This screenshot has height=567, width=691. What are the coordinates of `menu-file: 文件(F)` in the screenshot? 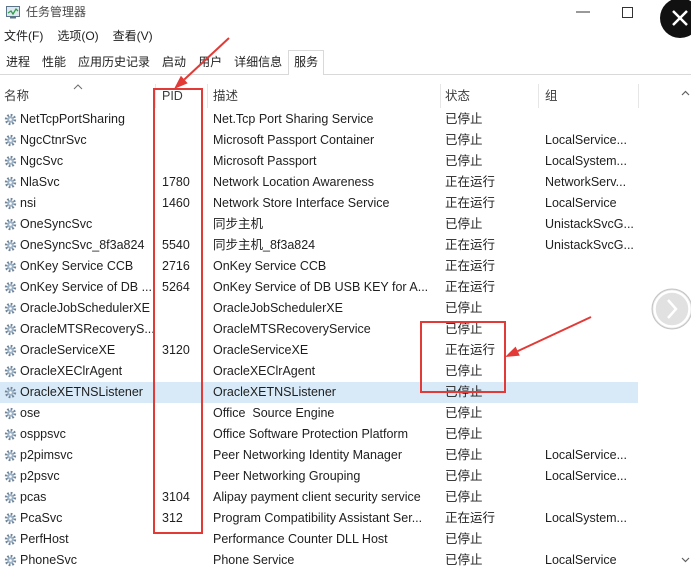 It's located at (23, 36).